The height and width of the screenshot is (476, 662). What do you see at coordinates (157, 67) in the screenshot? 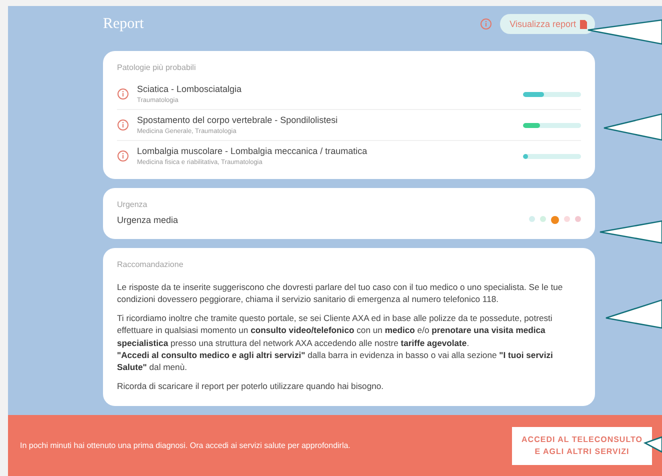
I see `card-heading: Patologie più probabili` at bounding box center [157, 67].